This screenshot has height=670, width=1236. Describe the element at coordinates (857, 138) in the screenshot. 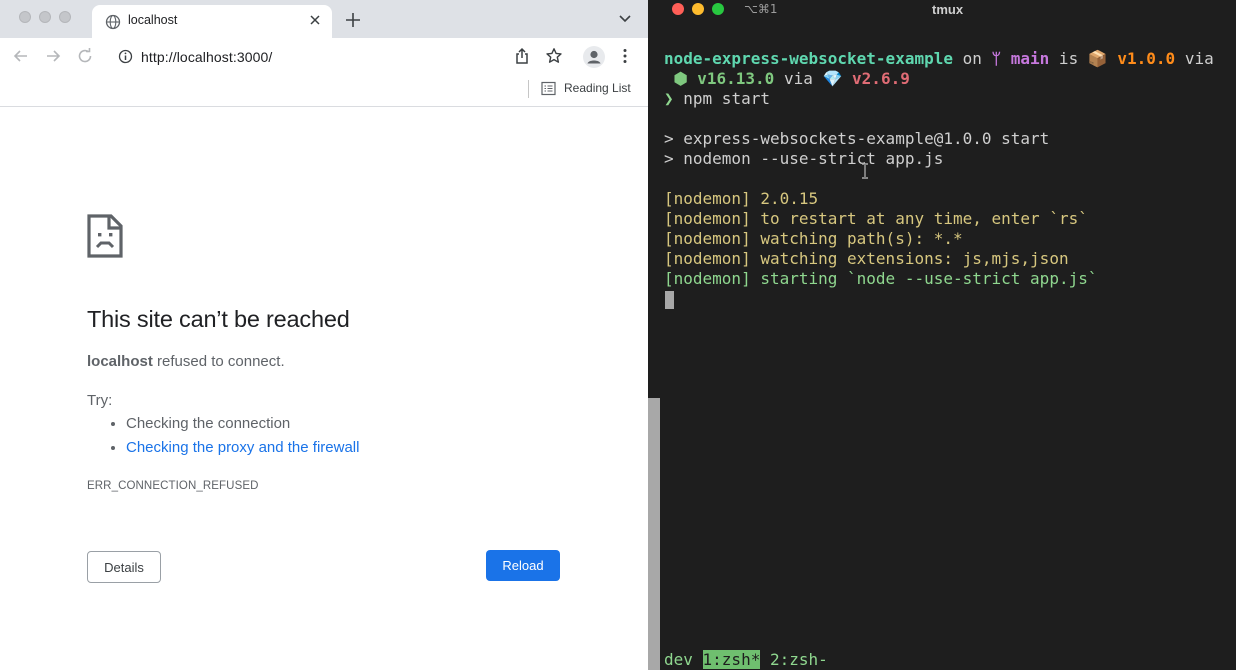

I see `output-line: > express-websockets-example@1.0.0 start` at that location.